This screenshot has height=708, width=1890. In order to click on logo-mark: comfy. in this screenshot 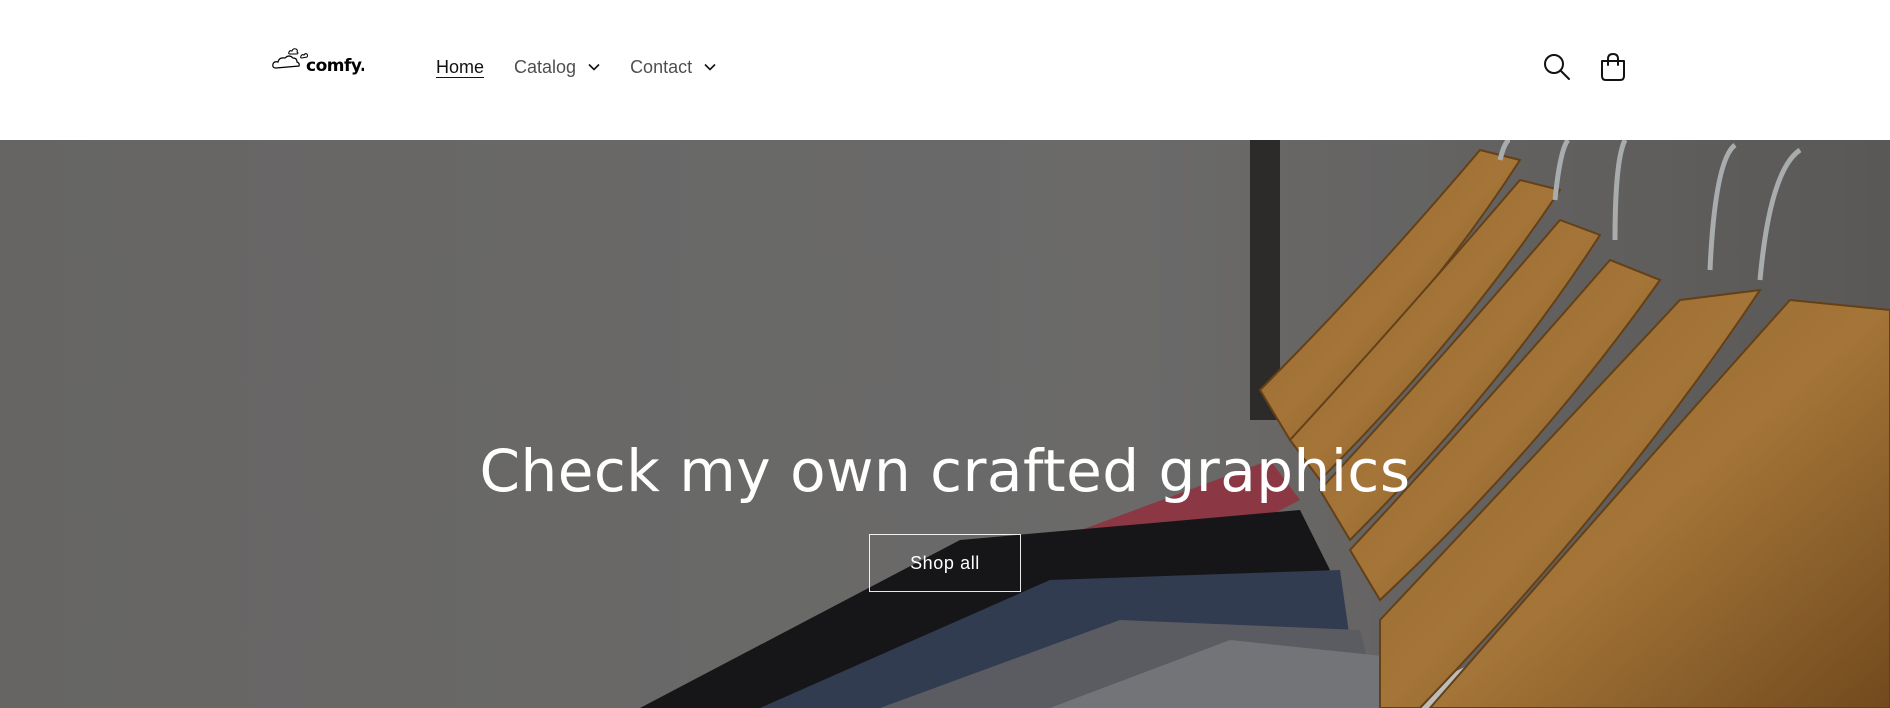, I will do `click(319, 62)`.